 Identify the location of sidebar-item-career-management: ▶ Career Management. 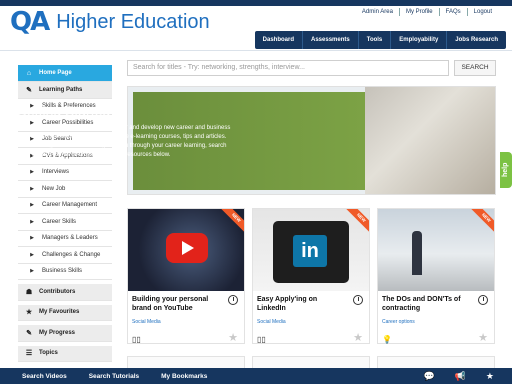
(65, 205).